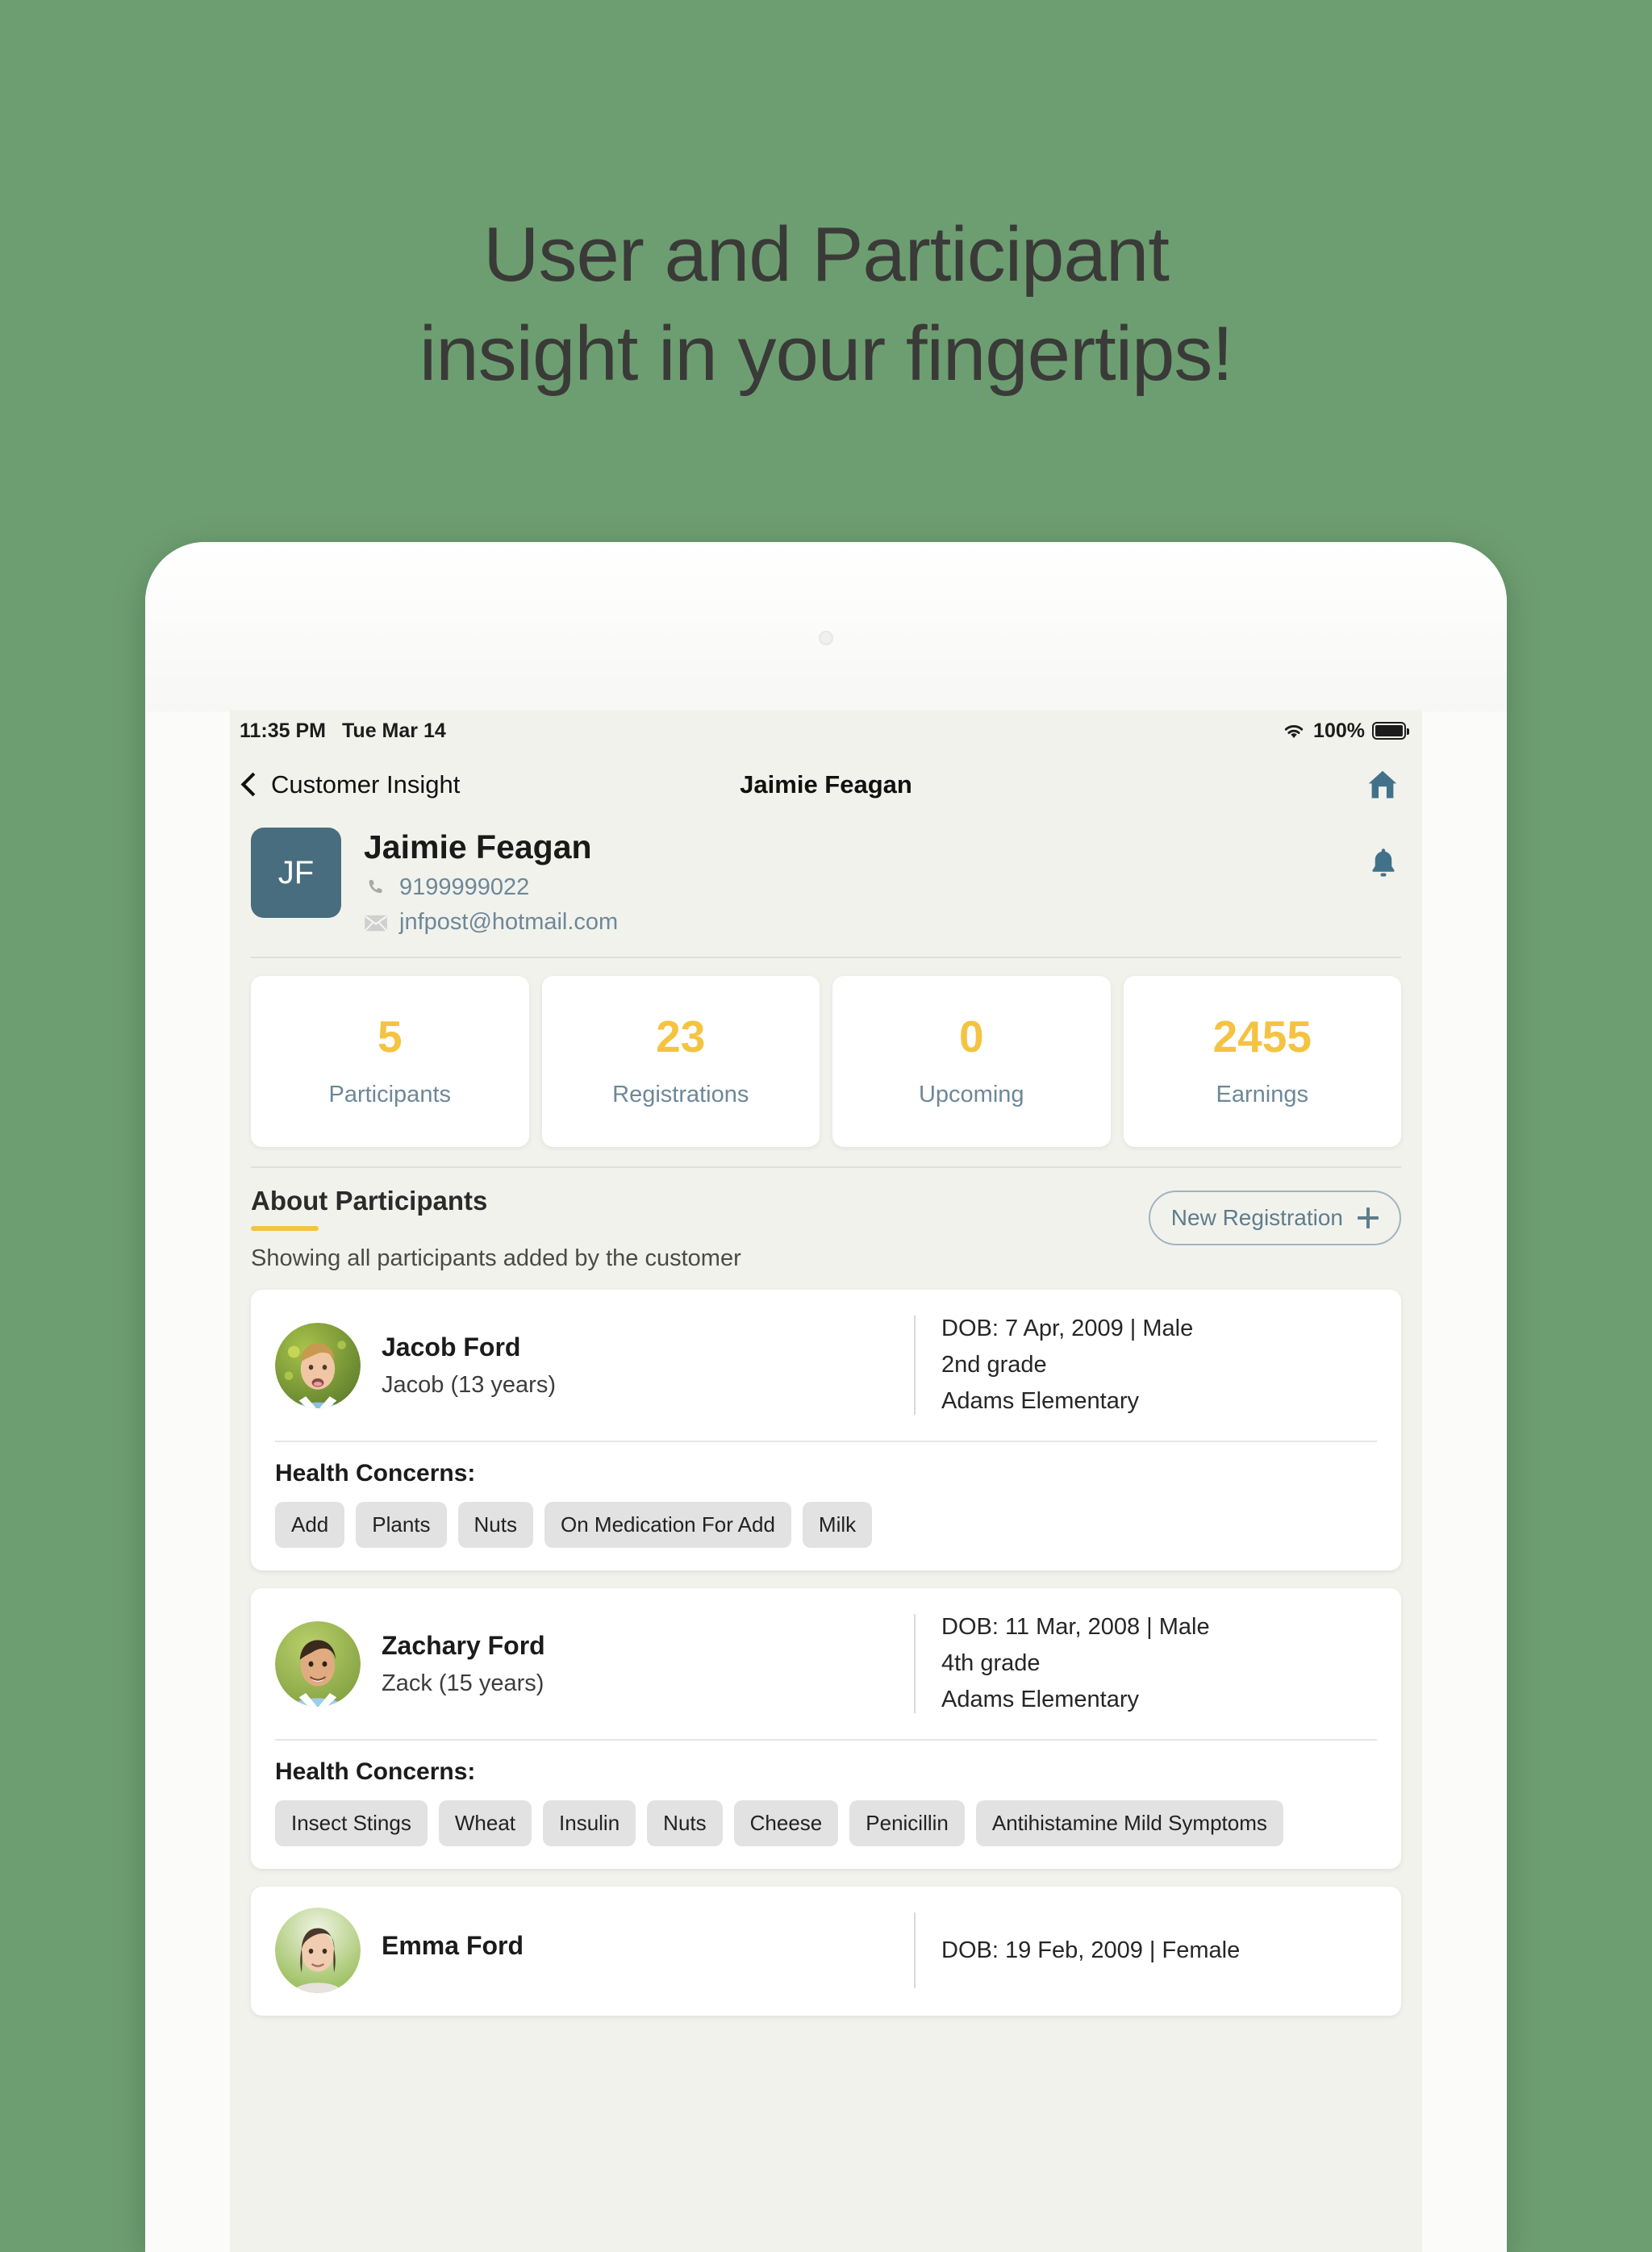 Image resolution: width=1652 pixels, height=2252 pixels. What do you see at coordinates (465, 888) in the screenshot?
I see `customer-phone: 9199999022` at bounding box center [465, 888].